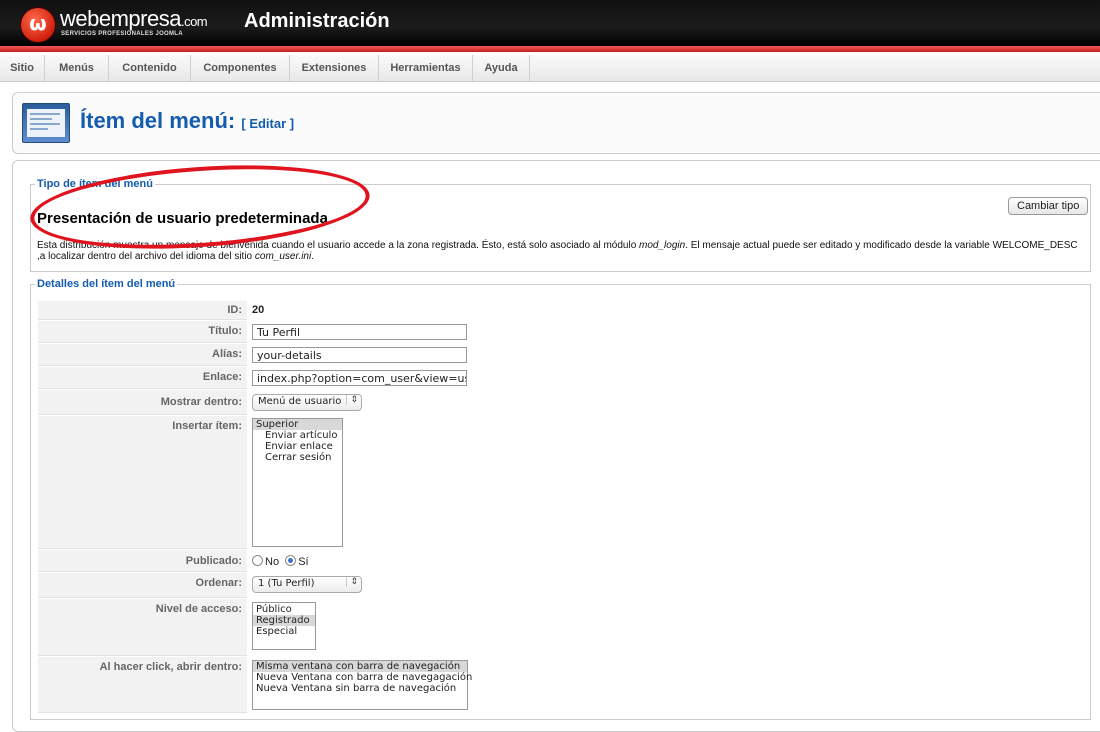 The height and width of the screenshot is (732, 1100). I want to click on menu-extensiones: Extensiones, so click(334, 68).